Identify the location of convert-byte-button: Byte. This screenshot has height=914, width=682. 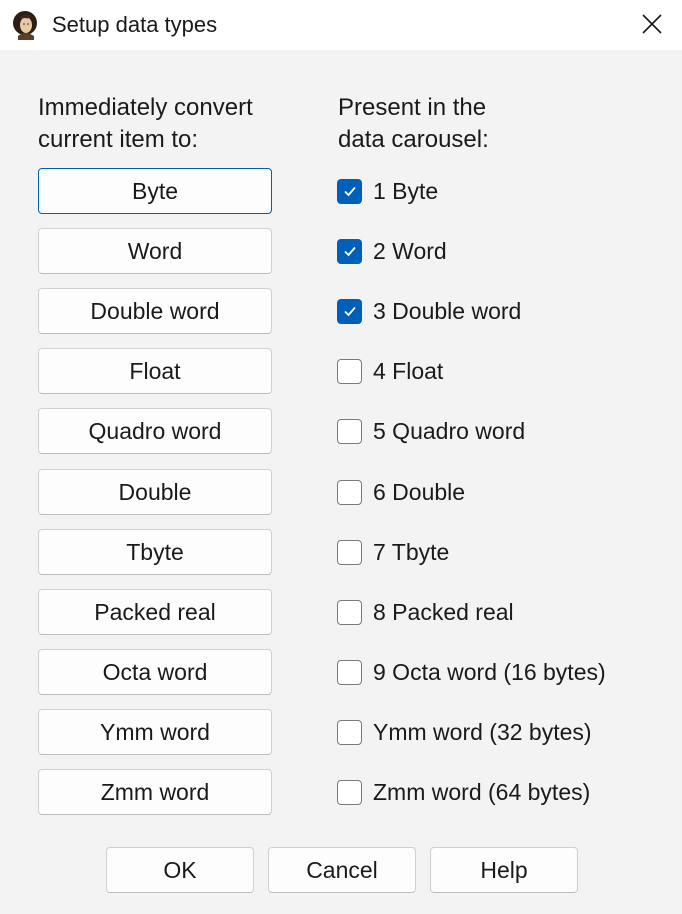
(155, 191).